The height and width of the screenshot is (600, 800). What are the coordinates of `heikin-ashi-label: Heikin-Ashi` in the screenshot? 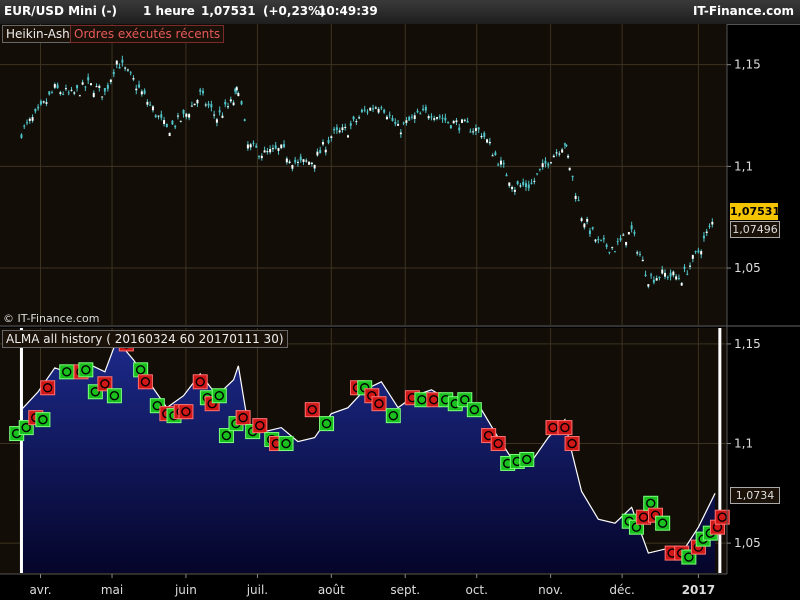 It's located at (40, 34).